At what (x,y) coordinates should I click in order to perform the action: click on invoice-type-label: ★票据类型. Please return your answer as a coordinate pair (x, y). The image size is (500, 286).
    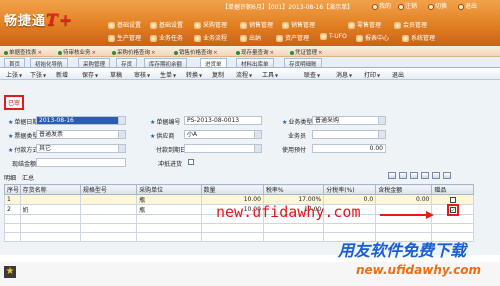
    Looking at the image, I should click on (23, 136).